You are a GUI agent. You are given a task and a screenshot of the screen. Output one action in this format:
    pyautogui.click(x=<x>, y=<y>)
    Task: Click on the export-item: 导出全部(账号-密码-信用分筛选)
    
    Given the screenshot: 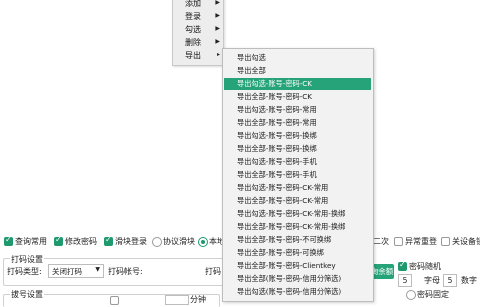 What is the action you would take?
    pyautogui.click(x=297, y=279)
    